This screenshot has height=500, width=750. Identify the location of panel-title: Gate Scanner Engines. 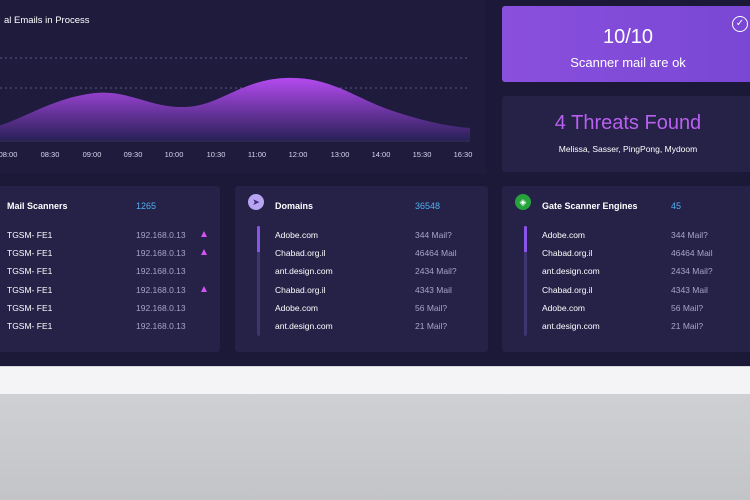
(590, 206).